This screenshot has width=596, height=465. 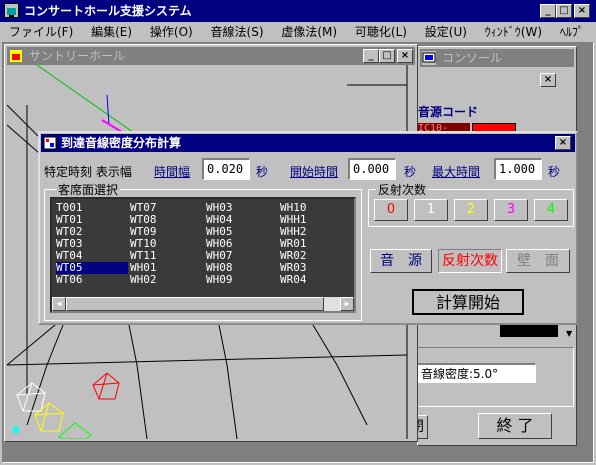 What do you see at coordinates (16, 56) in the screenshot?
I see `hall-icon` at bounding box center [16, 56].